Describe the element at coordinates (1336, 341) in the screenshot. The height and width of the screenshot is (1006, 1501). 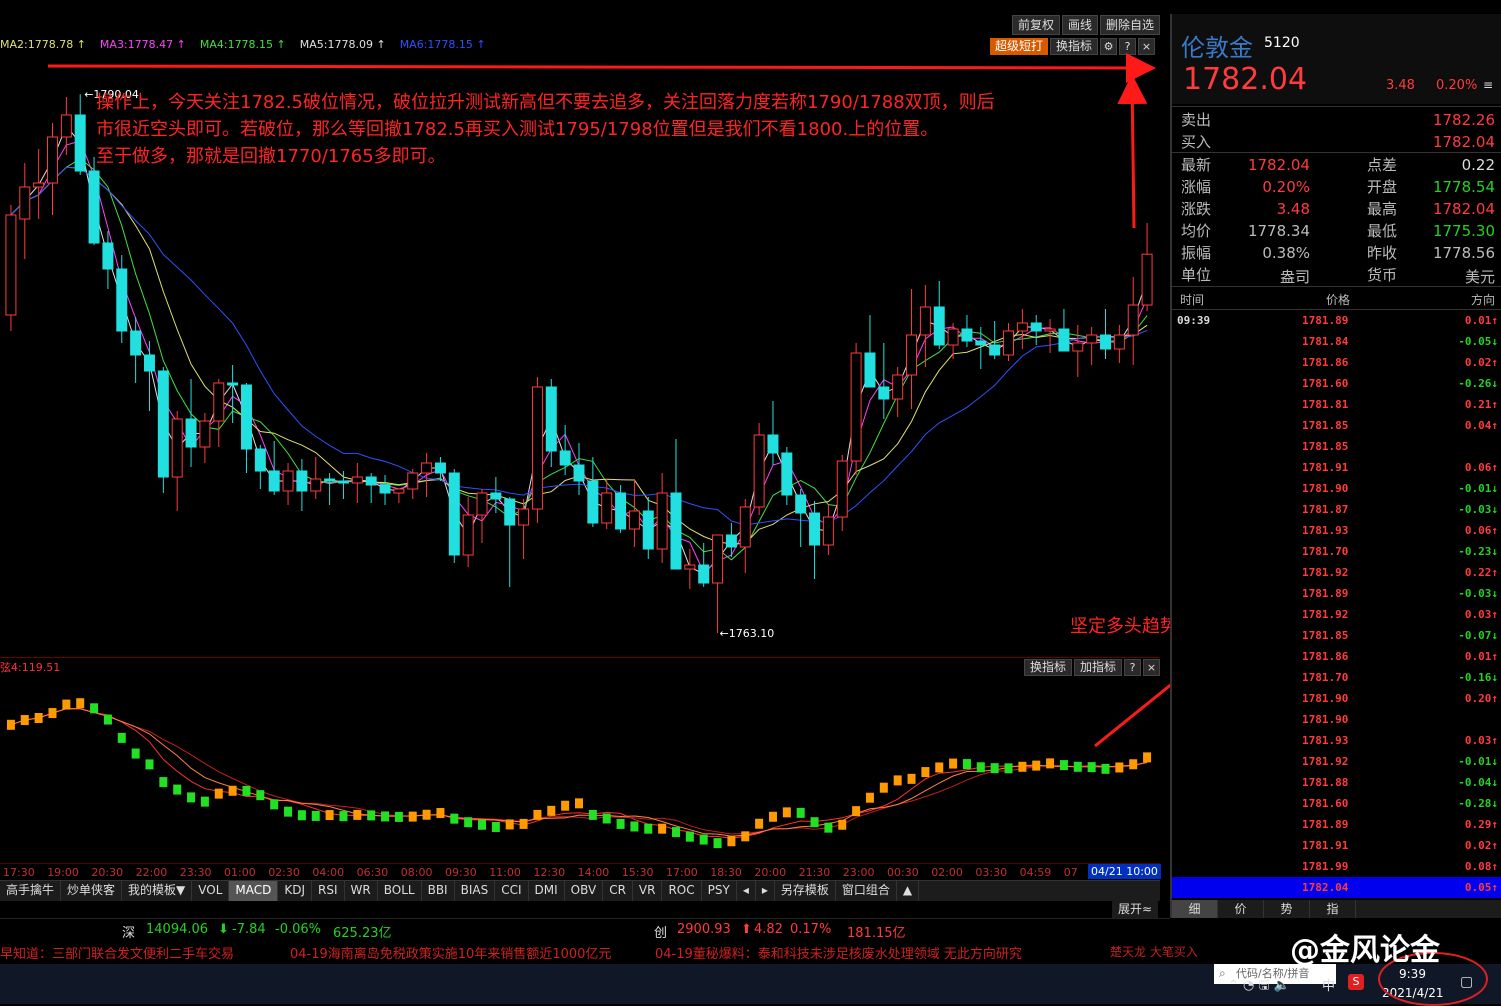
I see `tick-row: 1781.84 -0.05↓` at that location.